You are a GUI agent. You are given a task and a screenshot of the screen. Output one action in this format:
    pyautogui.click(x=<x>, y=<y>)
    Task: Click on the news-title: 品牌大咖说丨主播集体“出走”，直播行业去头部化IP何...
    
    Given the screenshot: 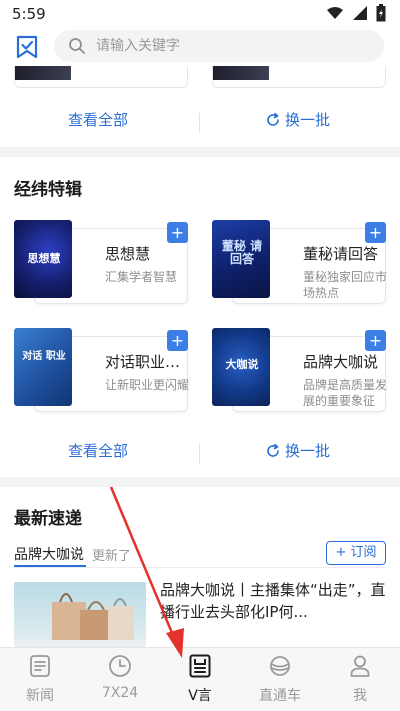 What is the action you would take?
    pyautogui.click(x=273, y=601)
    